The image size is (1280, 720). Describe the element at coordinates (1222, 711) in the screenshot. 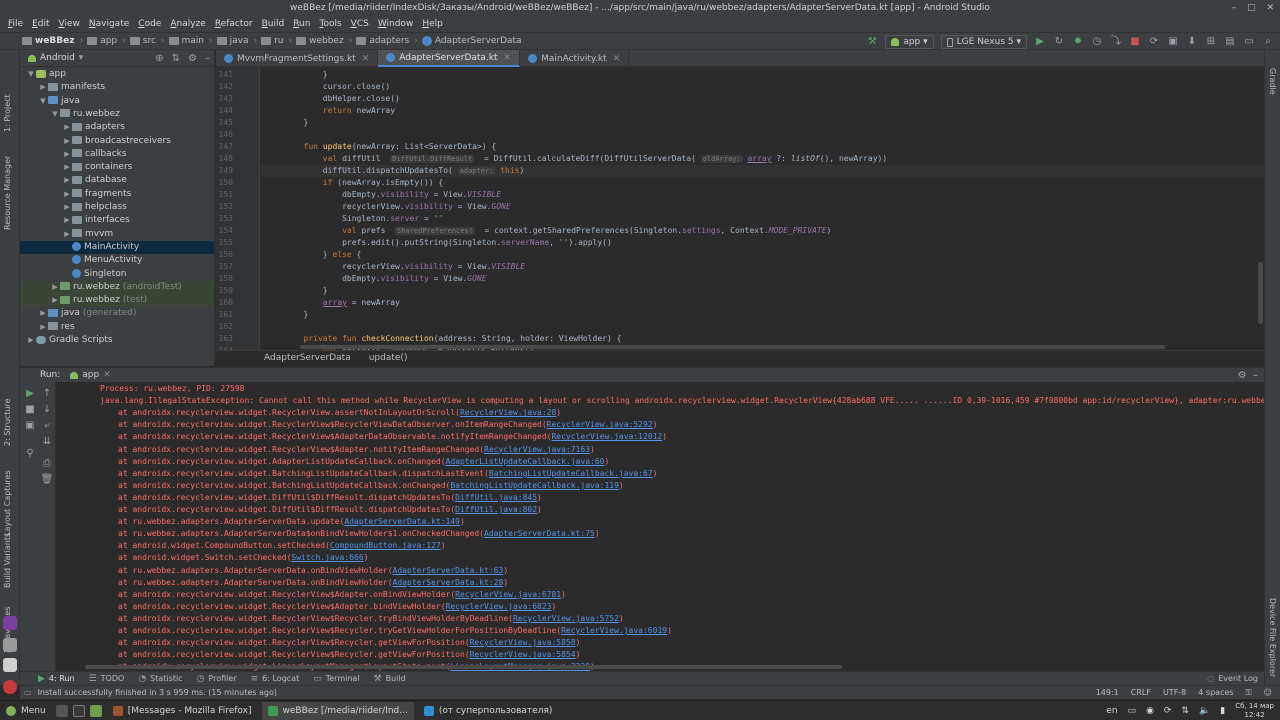

I see `battery-icon: ▮` at that location.